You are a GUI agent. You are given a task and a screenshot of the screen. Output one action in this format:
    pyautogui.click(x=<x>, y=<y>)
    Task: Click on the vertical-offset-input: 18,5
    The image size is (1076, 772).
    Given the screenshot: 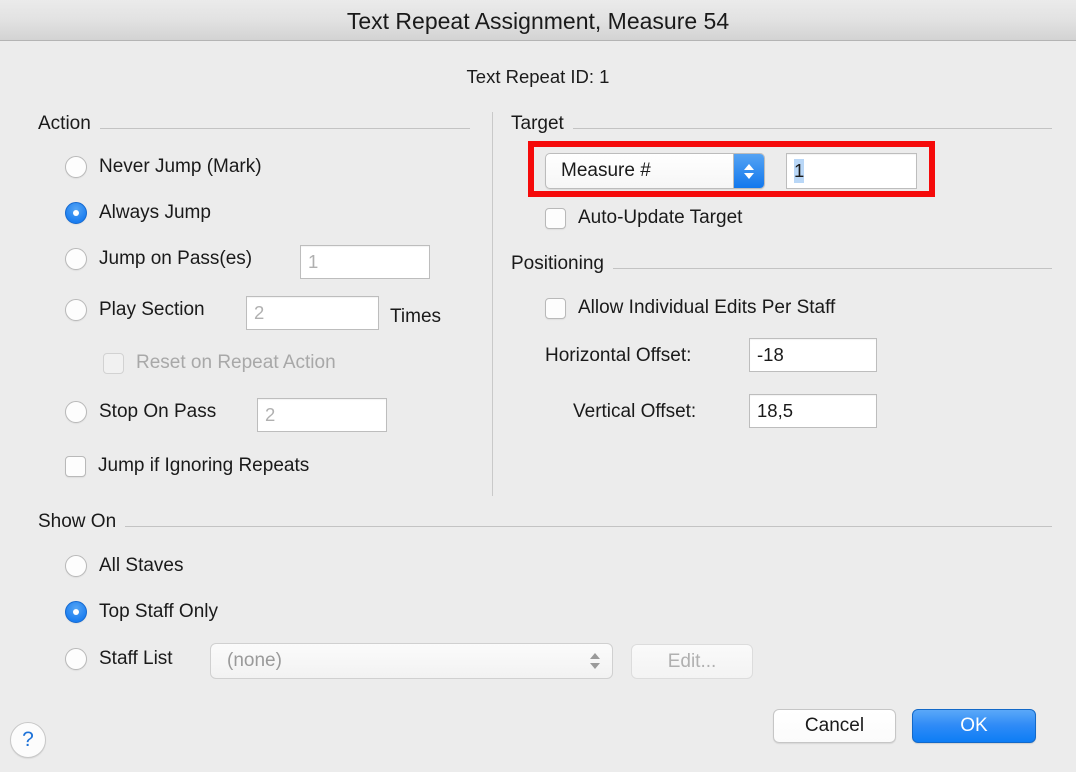 What is the action you would take?
    pyautogui.click(x=813, y=411)
    